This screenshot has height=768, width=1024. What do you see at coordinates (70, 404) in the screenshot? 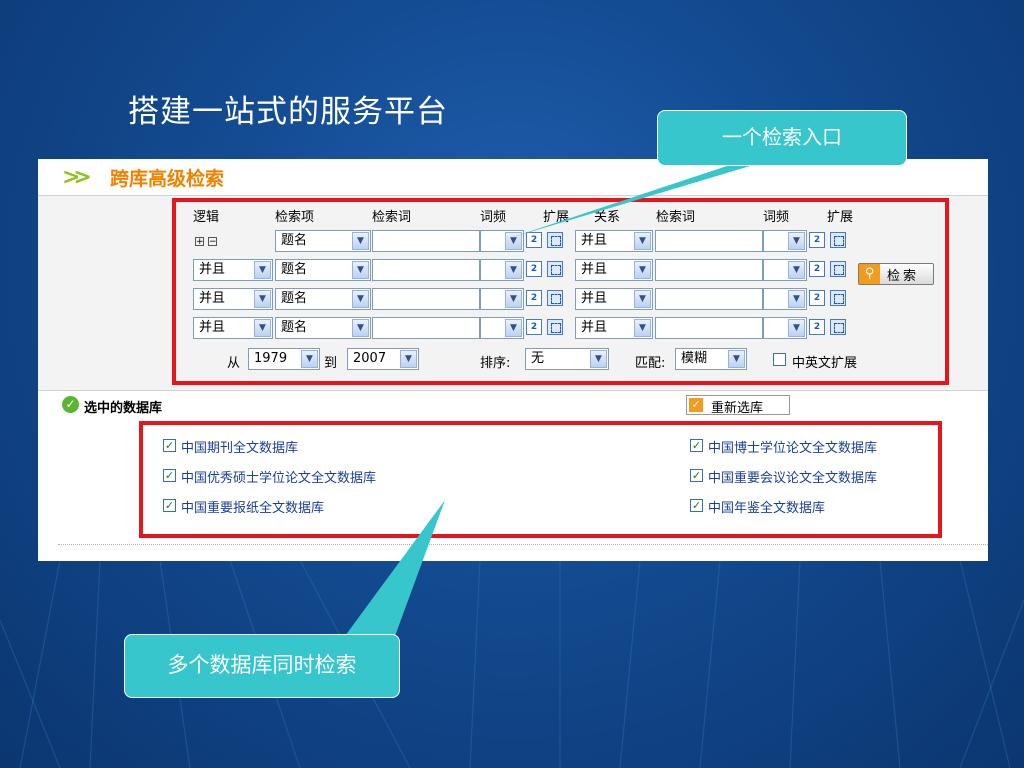
I see `check-circle-icon: ✓` at bounding box center [70, 404].